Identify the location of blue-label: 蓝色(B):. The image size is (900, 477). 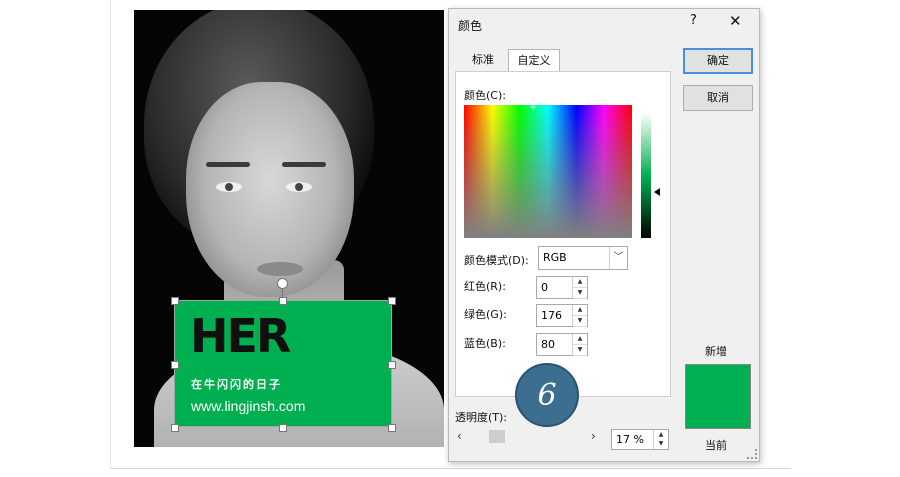
(485, 343).